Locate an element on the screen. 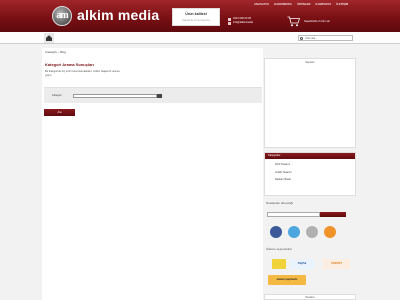 The width and height of the screenshot is (400, 300). logo-text: alkim media is located at coordinates (118, 15).